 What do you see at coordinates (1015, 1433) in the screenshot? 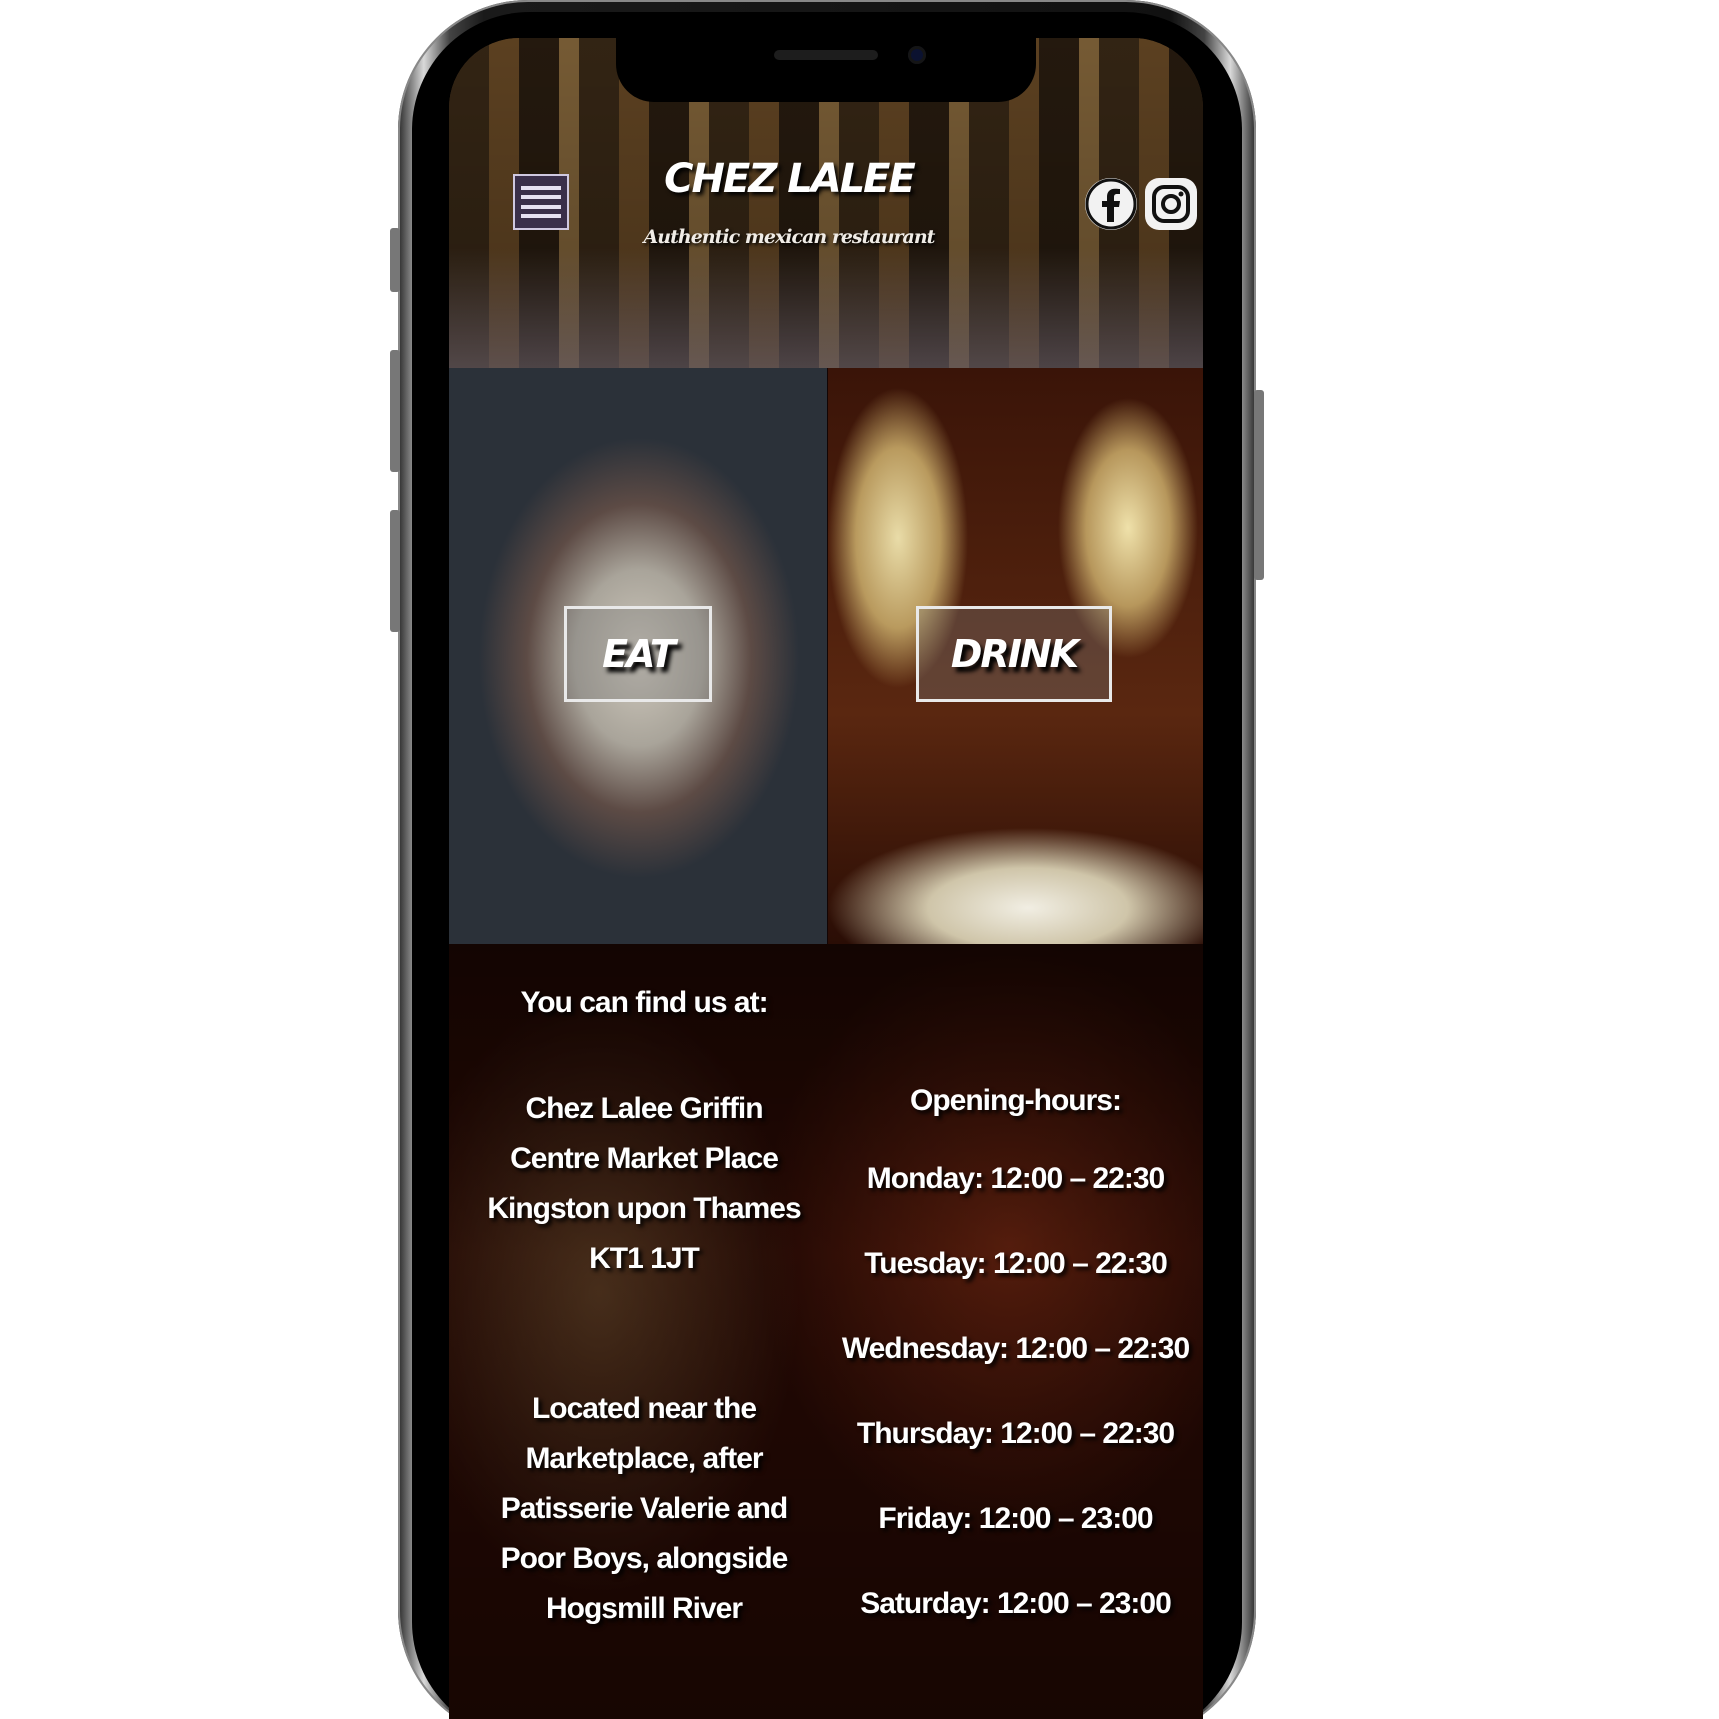
I see `hours-item-thursday: Thursday: 12:00 – 22:30` at bounding box center [1015, 1433].